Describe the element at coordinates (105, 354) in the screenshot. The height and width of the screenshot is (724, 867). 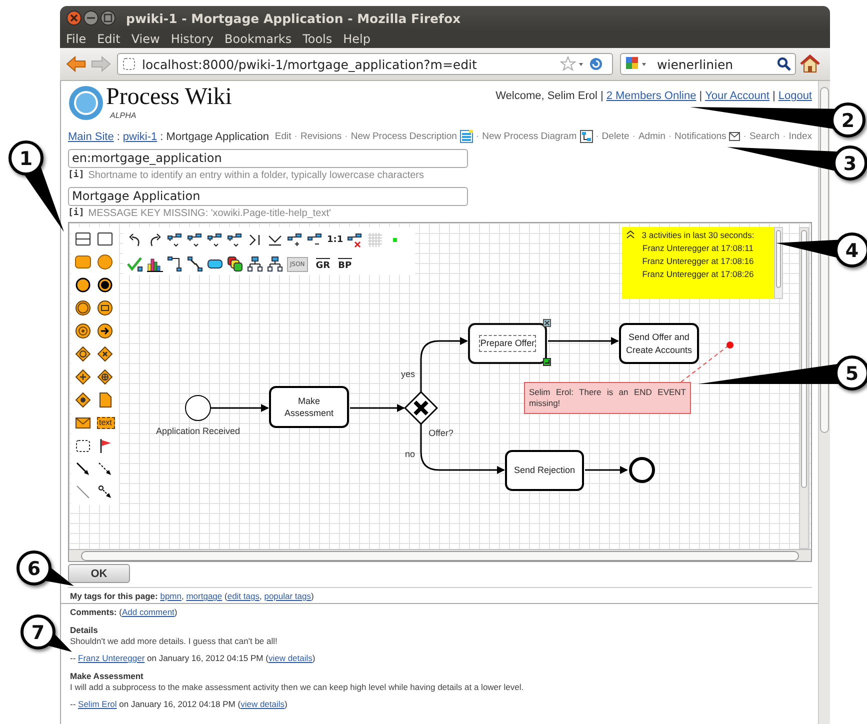
I see `exclusive-gateway-icon` at that location.